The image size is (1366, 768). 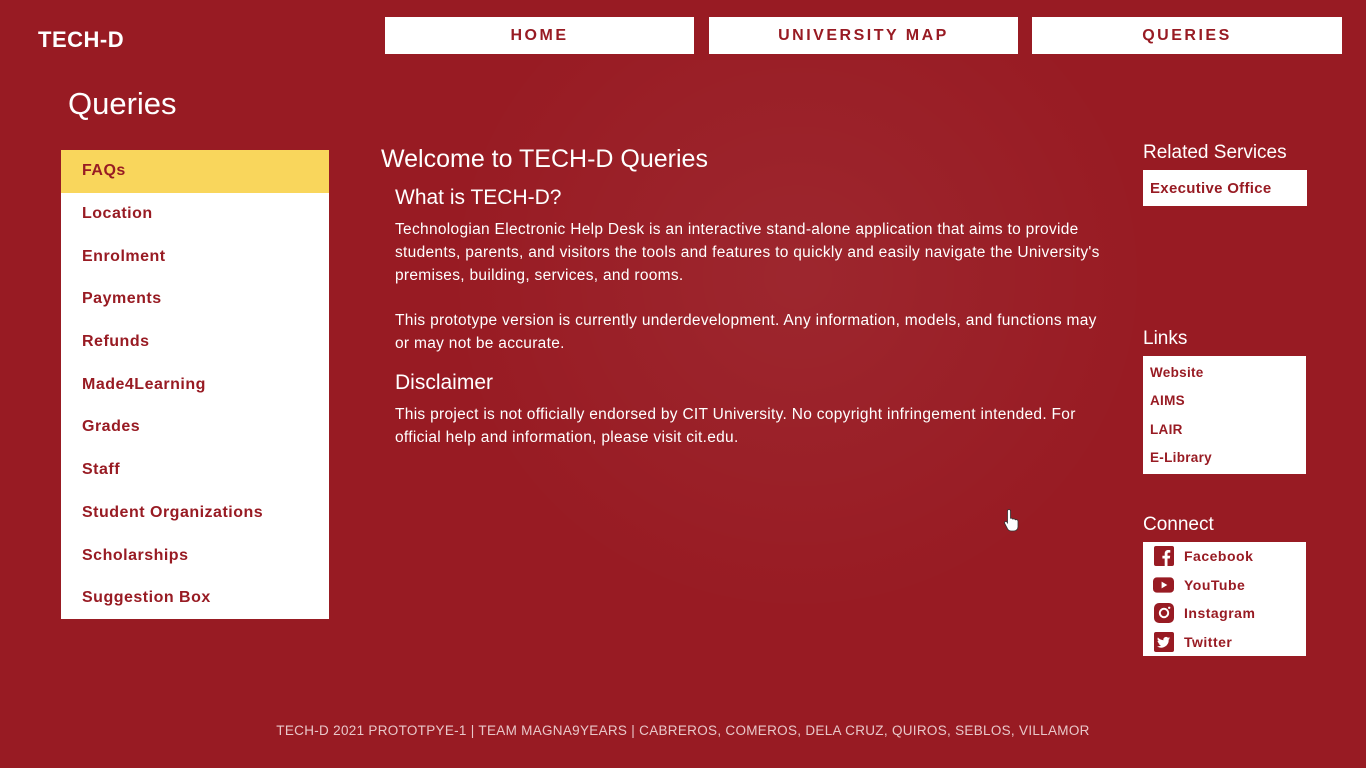 What do you see at coordinates (195, 214) in the screenshot?
I see `sidebar-item-location: Location` at bounding box center [195, 214].